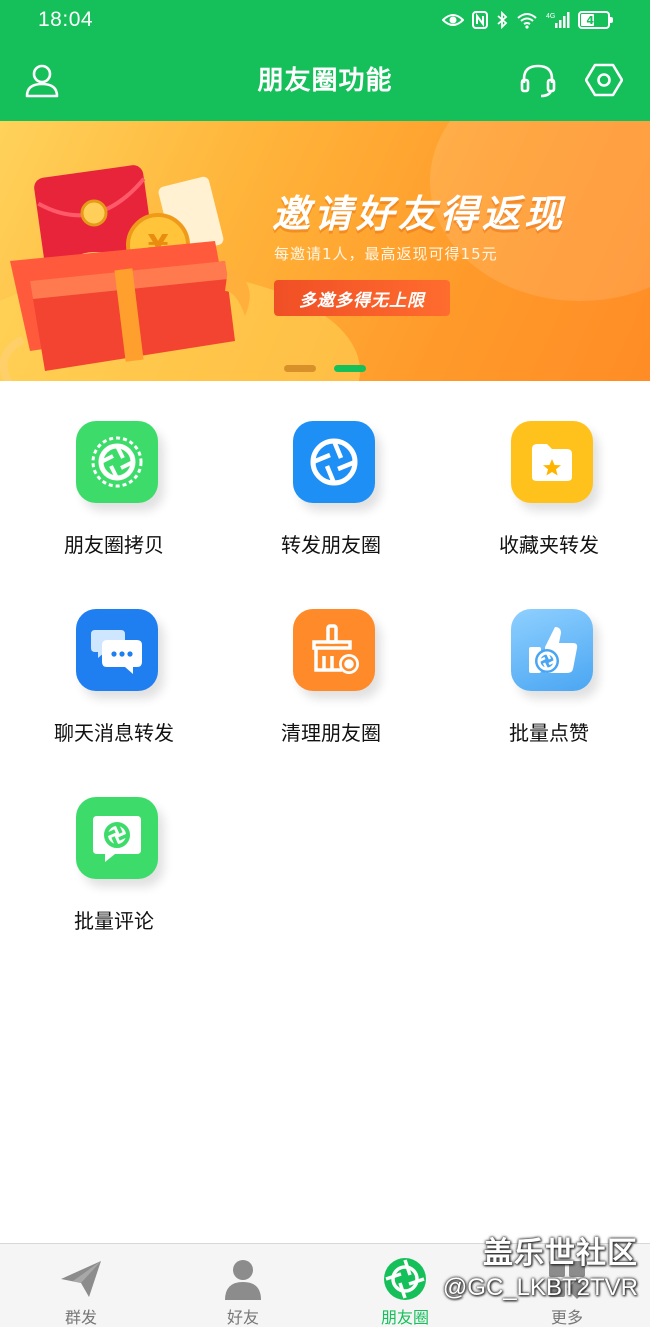 Image resolution: width=650 pixels, height=1327 pixels. What do you see at coordinates (550, 16) in the screenshot?
I see `network-type: 4G` at bounding box center [550, 16].